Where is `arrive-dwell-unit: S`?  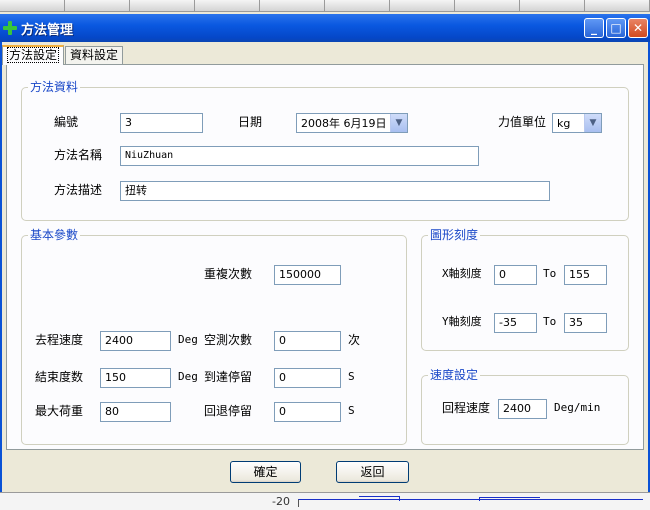
arrive-dwell-unit: S is located at coordinates (351, 376).